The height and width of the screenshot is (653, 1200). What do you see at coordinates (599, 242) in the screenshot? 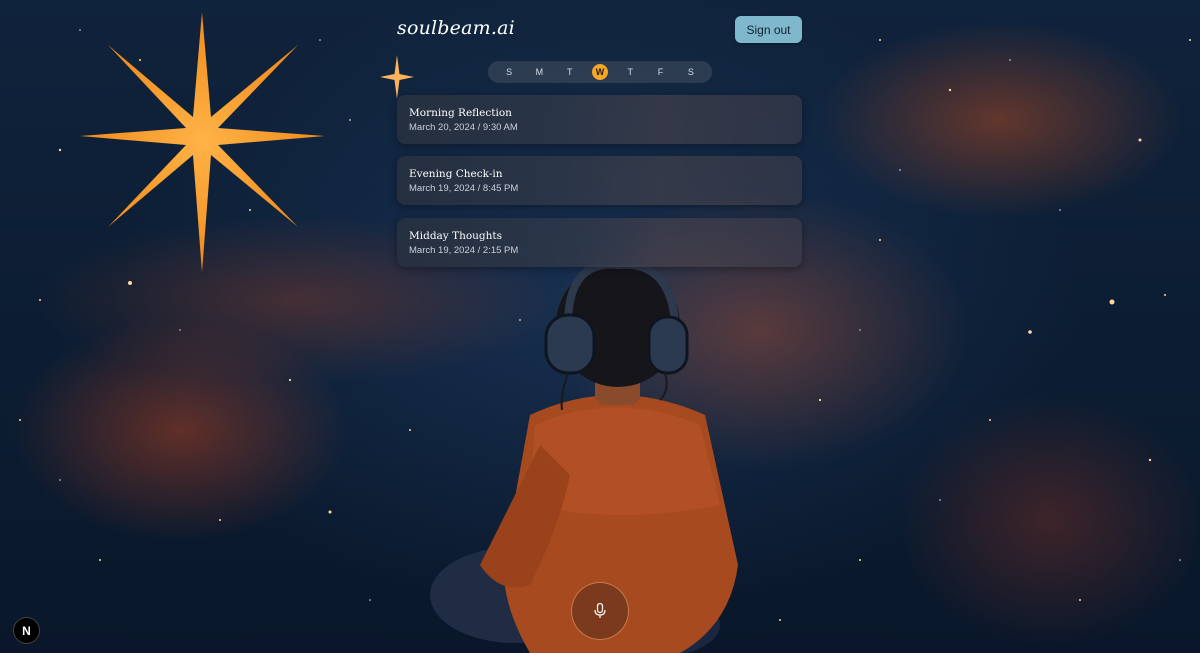
I see `journal-entry-card: Midday Thoughts March 19, 2024 / 2:15 PM` at bounding box center [599, 242].